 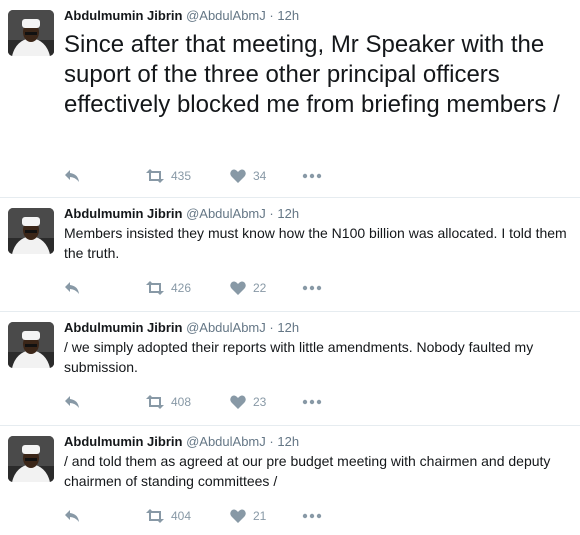 I want to click on retweet-button: 435, so click(x=188, y=176).